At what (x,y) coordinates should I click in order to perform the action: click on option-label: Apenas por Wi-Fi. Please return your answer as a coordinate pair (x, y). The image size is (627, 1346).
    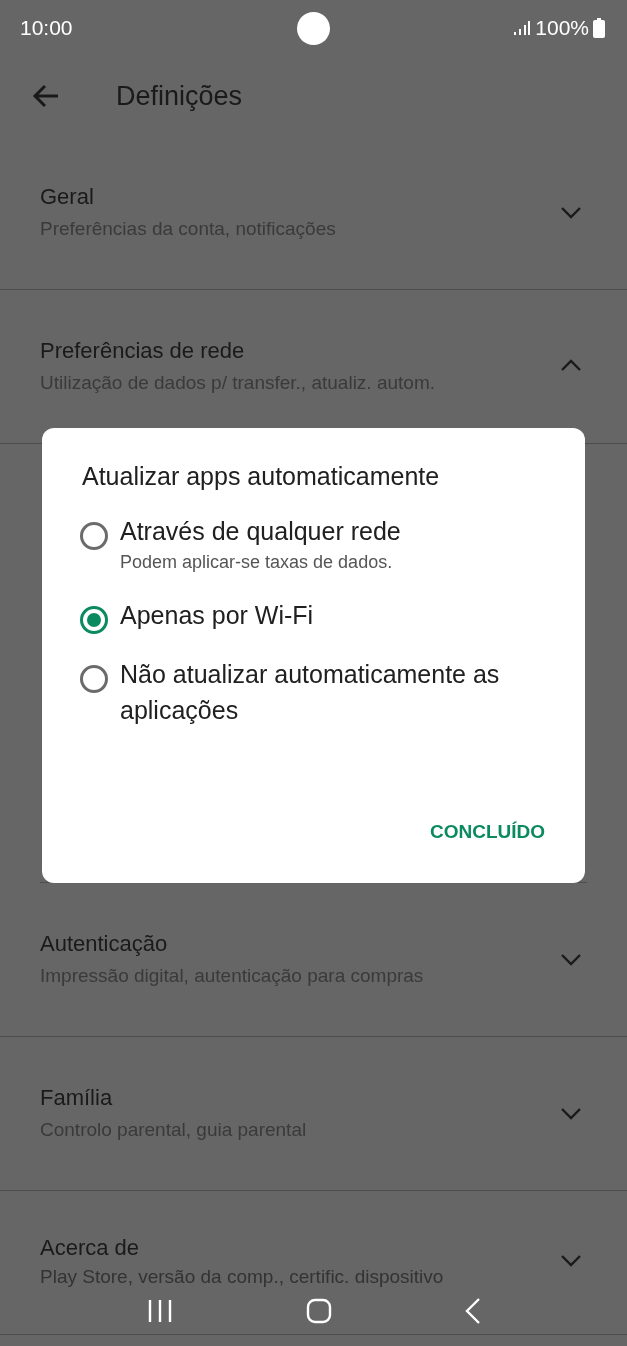
    Looking at the image, I should click on (217, 615).